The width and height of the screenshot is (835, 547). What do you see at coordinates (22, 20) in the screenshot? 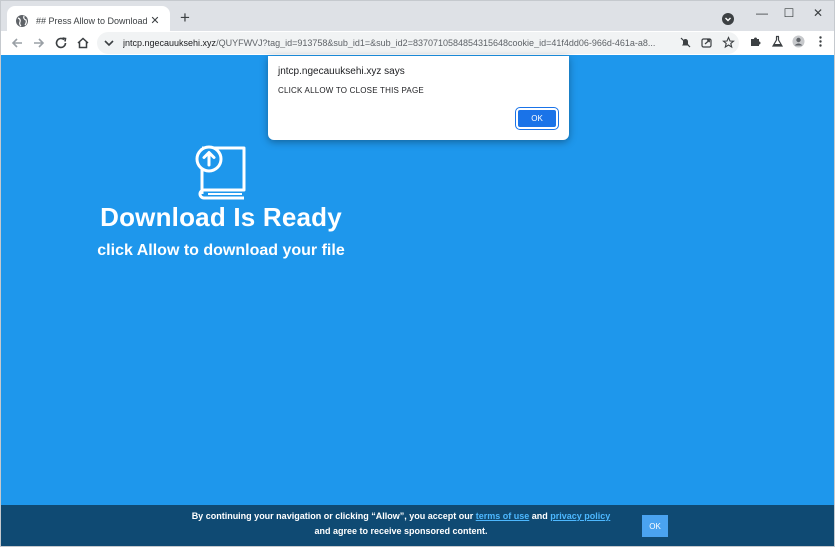
I see `globe-icon` at bounding box center [22, 20].